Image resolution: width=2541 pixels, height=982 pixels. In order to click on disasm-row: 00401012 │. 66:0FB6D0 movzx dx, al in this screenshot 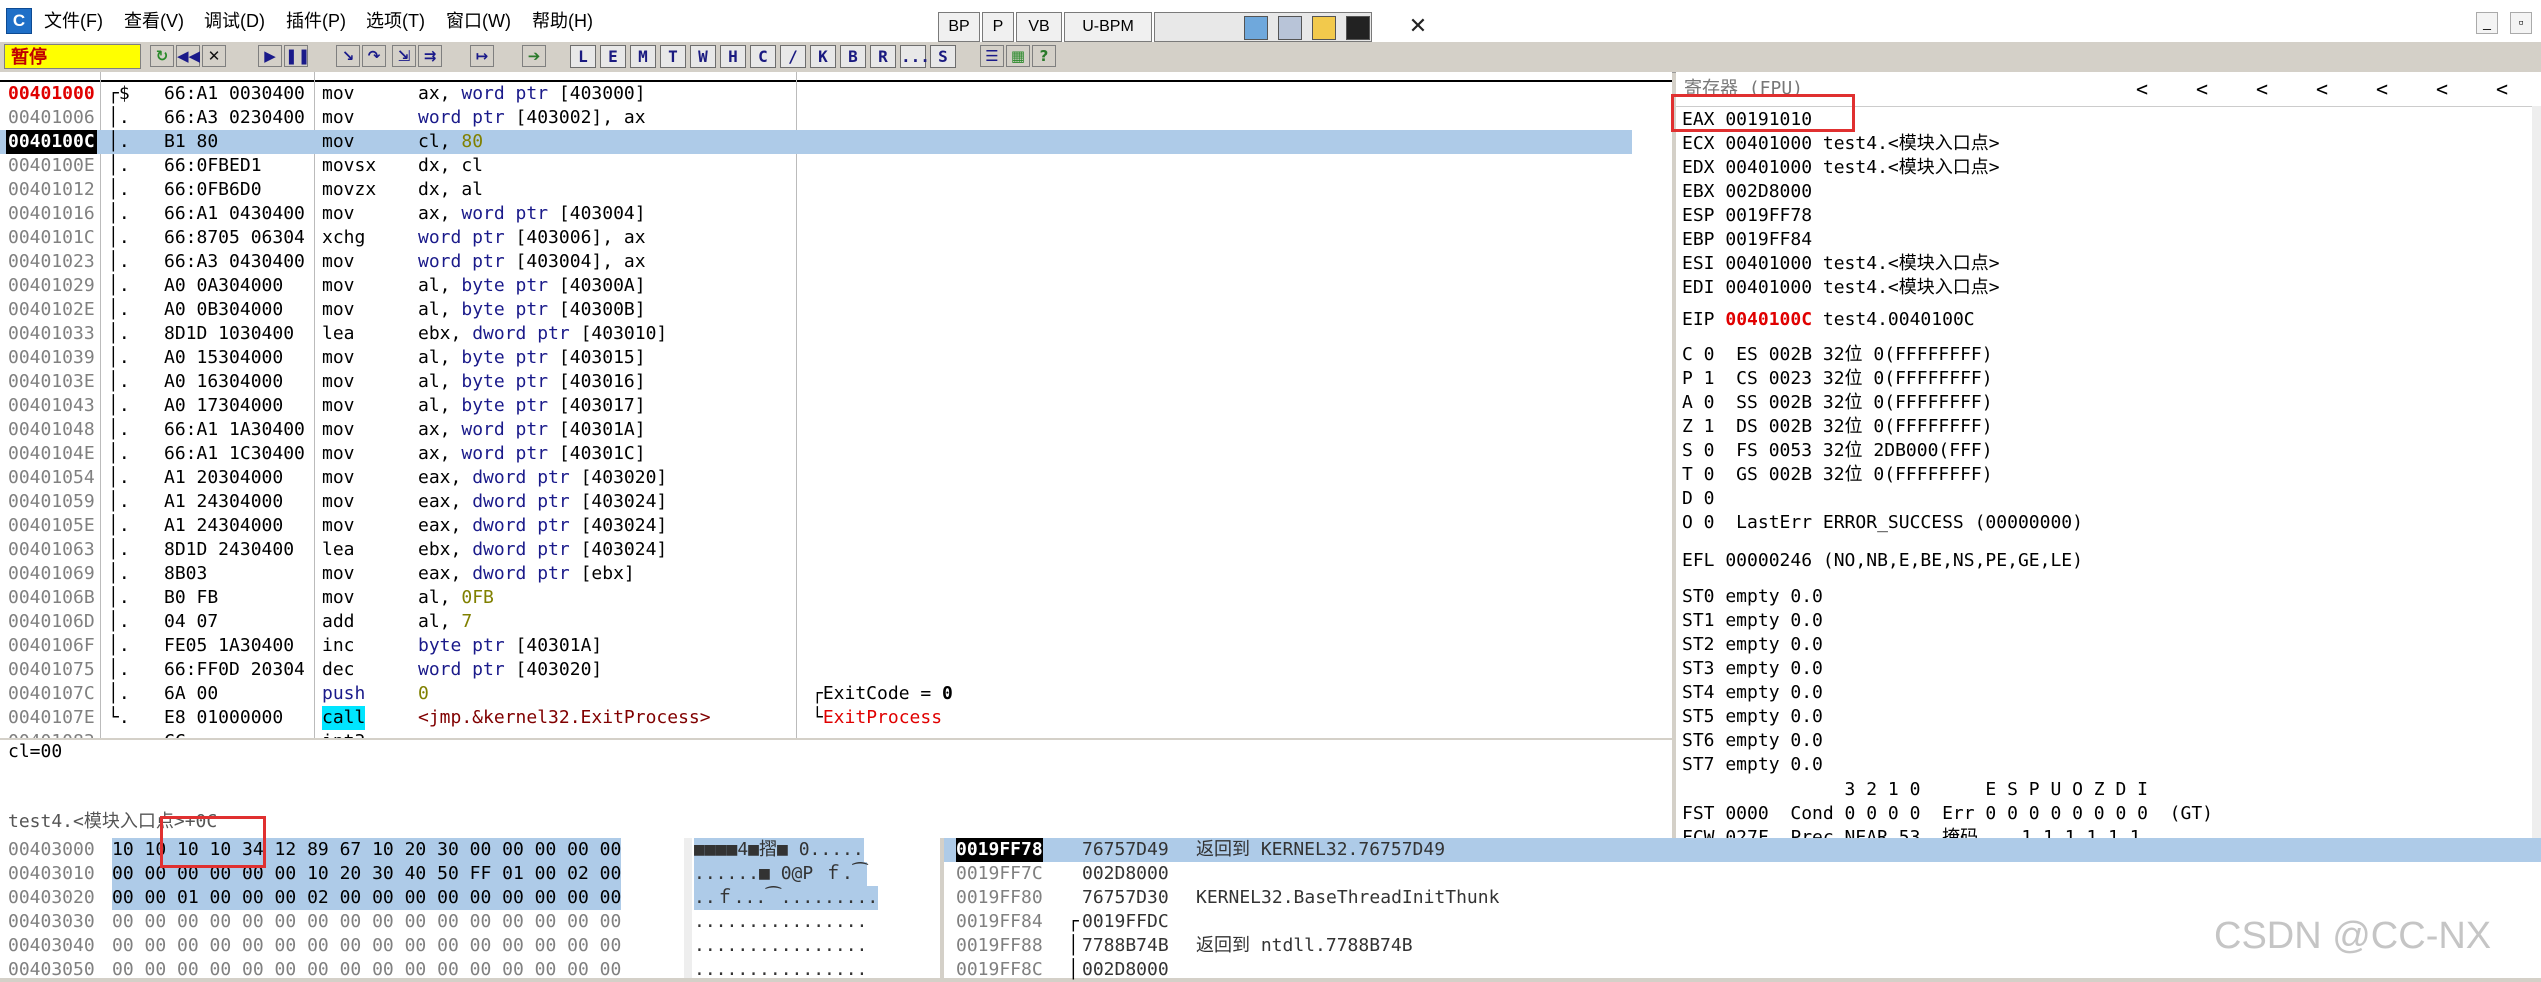, I will do `click(816, 190)`.